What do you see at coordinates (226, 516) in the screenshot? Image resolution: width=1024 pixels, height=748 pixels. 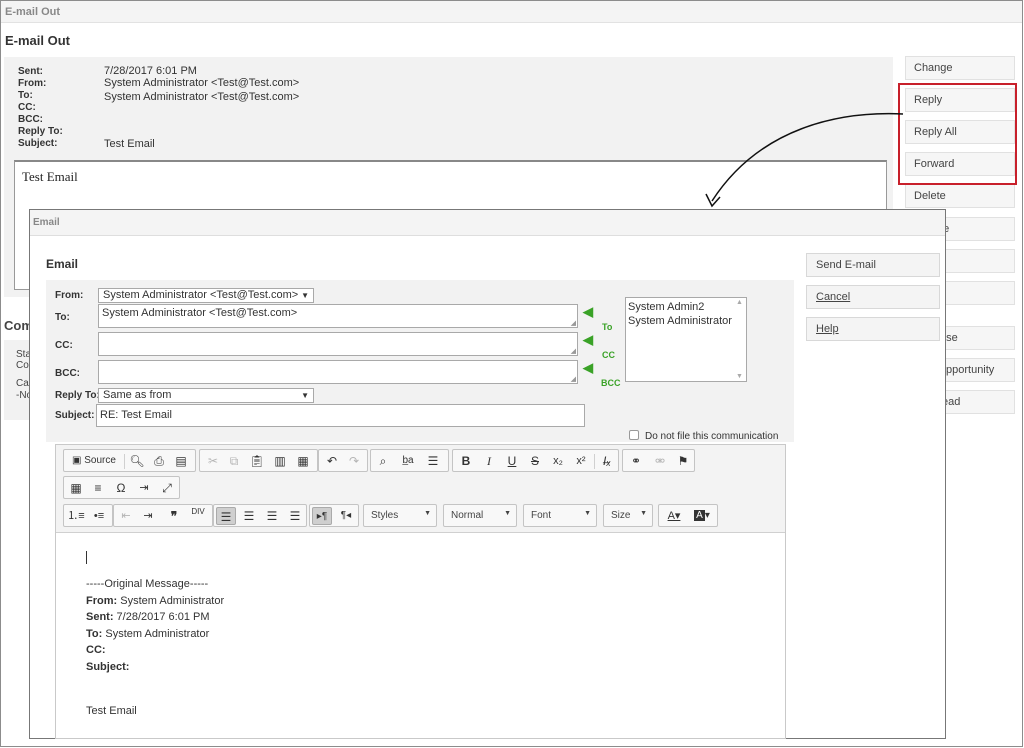 I see `align-left-icon: ☰` at bounding box center [226, 516].